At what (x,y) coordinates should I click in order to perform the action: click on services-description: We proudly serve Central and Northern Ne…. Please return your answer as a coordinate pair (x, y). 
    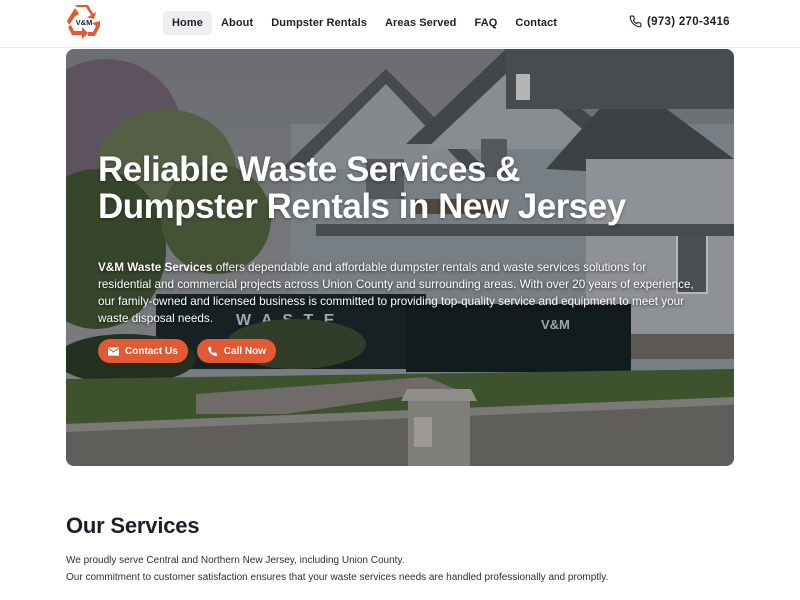
    Looking at the image, I should click on (401, 569).